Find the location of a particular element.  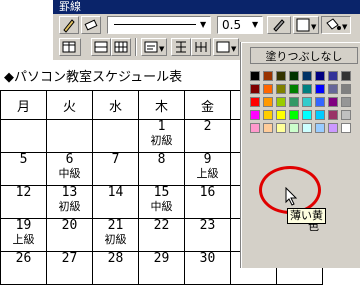

calendar-day-cell: 19 上級 is located at coordinates (23, 235).